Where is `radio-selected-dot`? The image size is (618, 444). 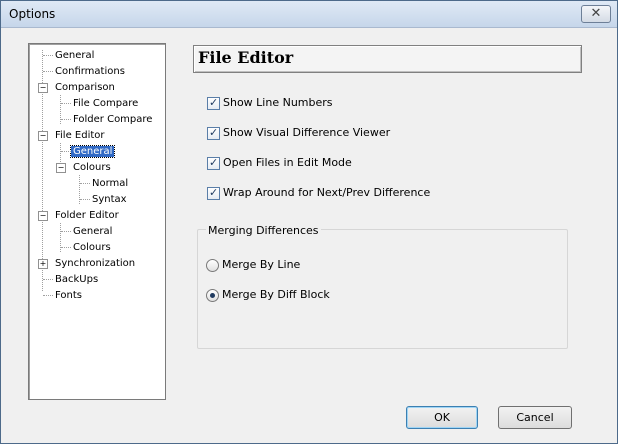
radio-selected-dot is located at coordinates (212, 295).